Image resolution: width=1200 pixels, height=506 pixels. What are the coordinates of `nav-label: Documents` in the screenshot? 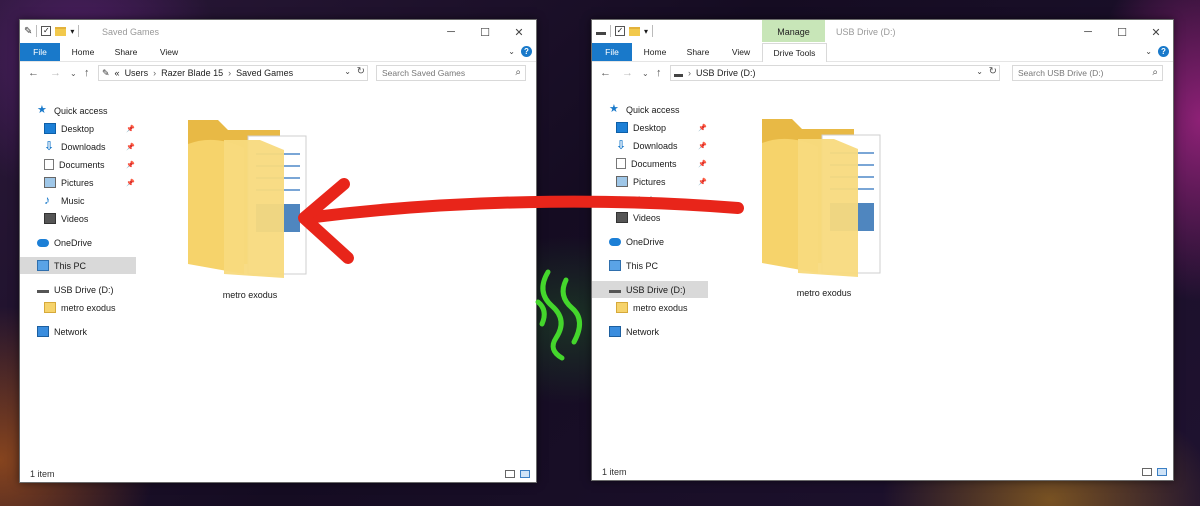 It's located at (654, 163).